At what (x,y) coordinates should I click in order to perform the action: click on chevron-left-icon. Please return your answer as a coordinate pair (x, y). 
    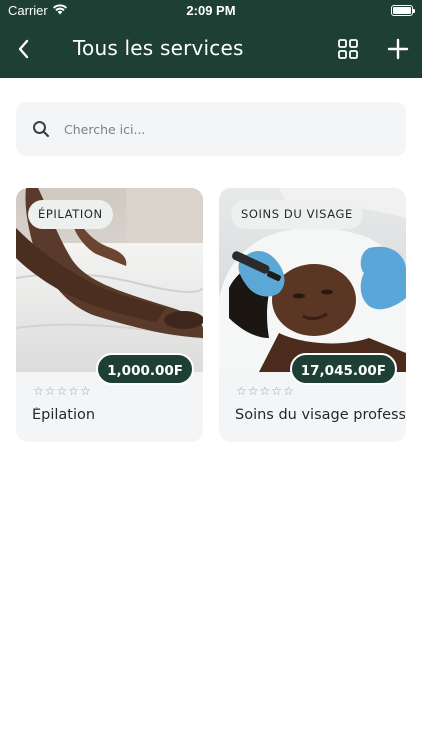
    Looking at the image, I should click on (25, 49).